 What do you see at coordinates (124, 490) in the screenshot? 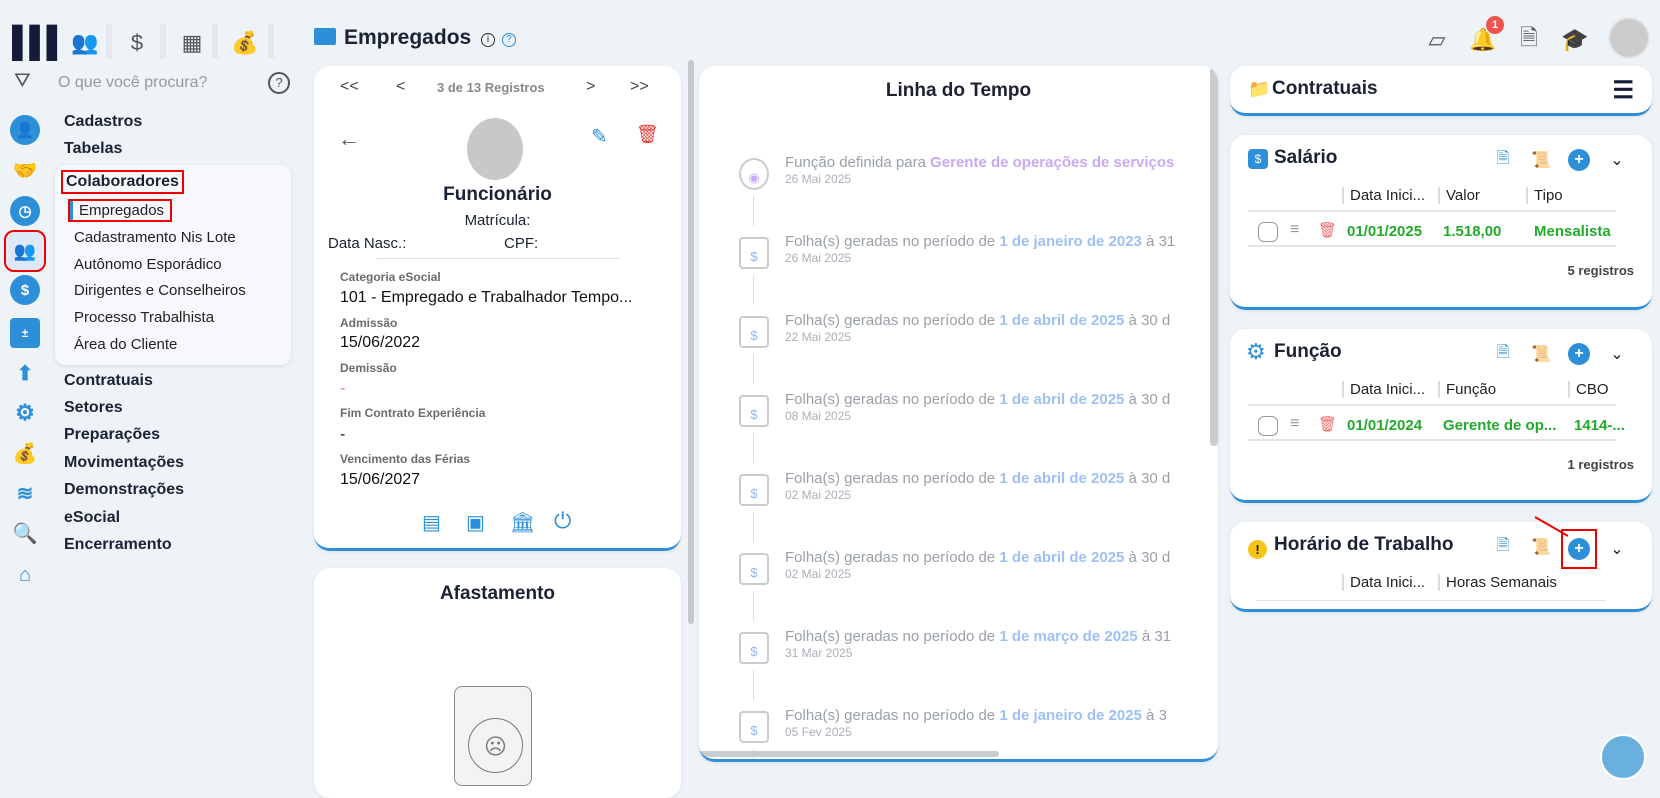
I see `menu-demonstracoes: Demonstrações` at bounding box center [124, 490].